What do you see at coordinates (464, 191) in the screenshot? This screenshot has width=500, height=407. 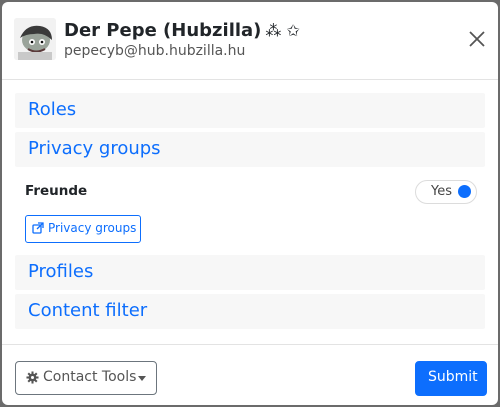 I see `toggle-knob` at bounding box center [464, 191].